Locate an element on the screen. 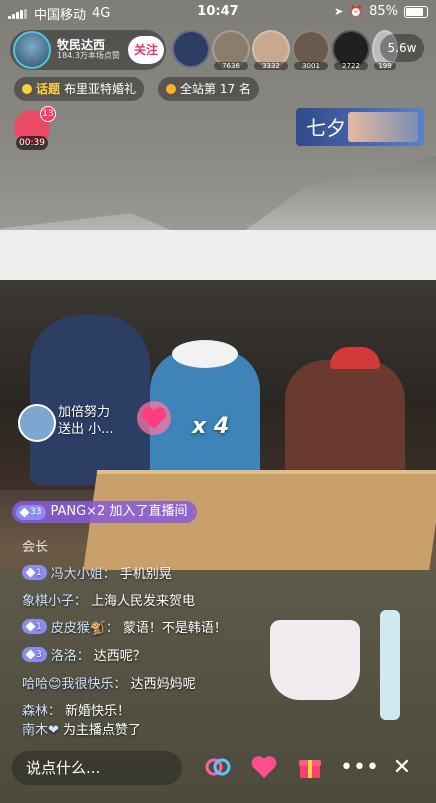 The height and width of the screenshot is (803, 436). rank-text: 全站第 17 名 is located at coordinates (215, 89).